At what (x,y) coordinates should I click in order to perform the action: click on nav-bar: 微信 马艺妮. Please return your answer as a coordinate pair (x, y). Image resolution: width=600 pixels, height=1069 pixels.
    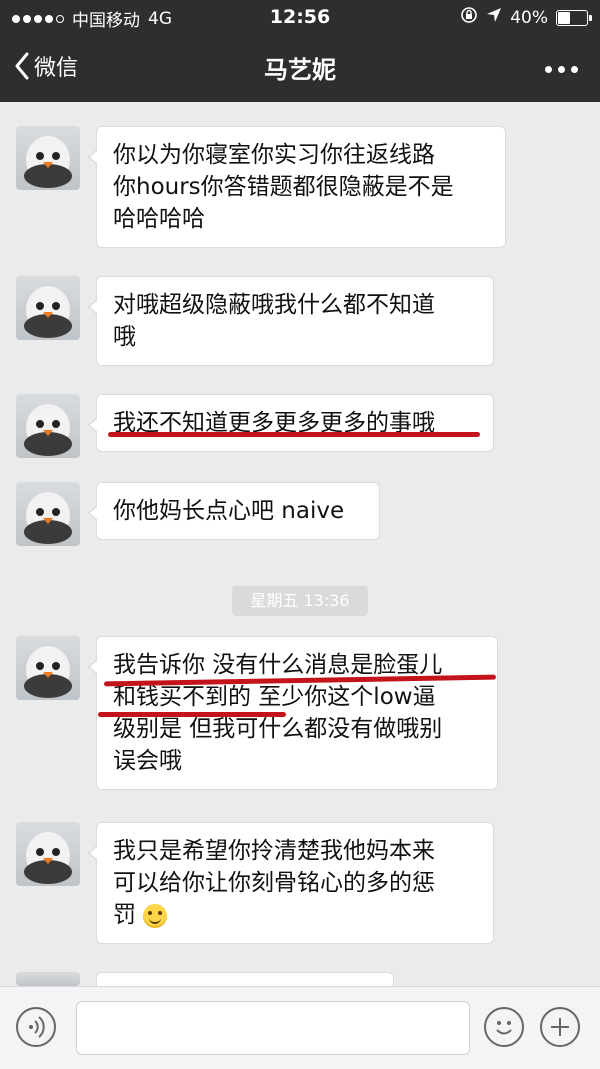
    Looking at the image, I should click on (300, 68).